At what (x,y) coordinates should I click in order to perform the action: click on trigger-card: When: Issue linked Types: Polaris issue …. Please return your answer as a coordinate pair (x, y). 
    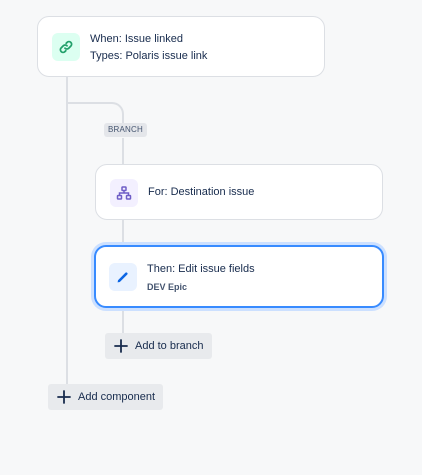
    Looking at the image, I should click on (181, 46).